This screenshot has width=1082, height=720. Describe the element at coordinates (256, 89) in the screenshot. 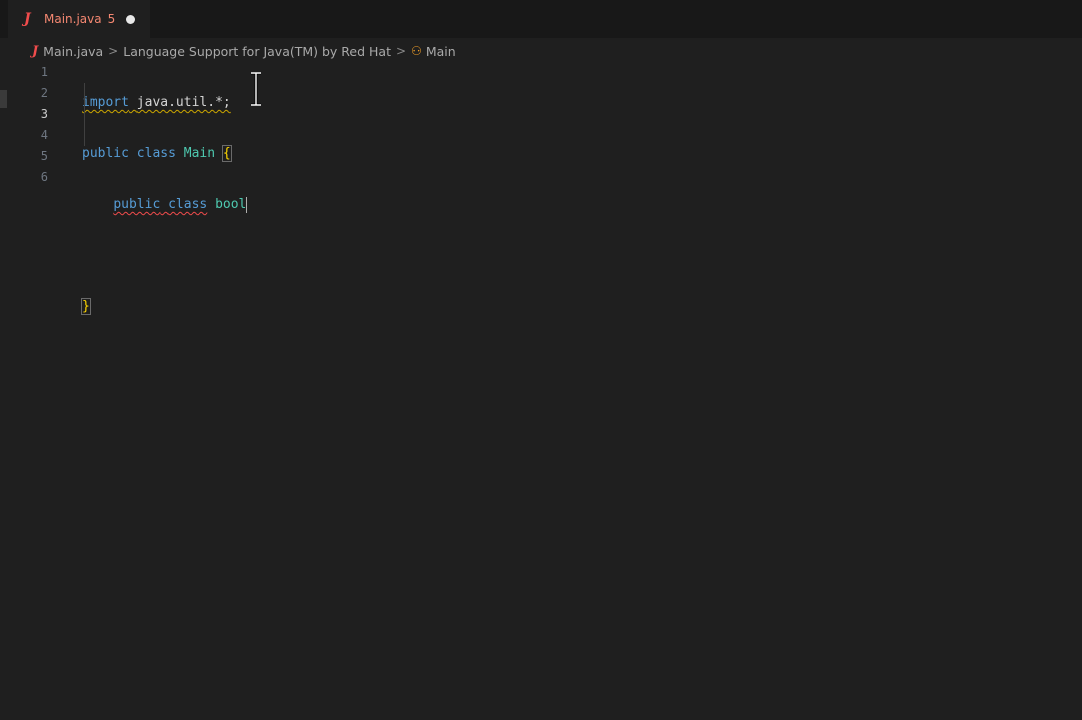

I see `ibeam-cursor-icon` at that location.